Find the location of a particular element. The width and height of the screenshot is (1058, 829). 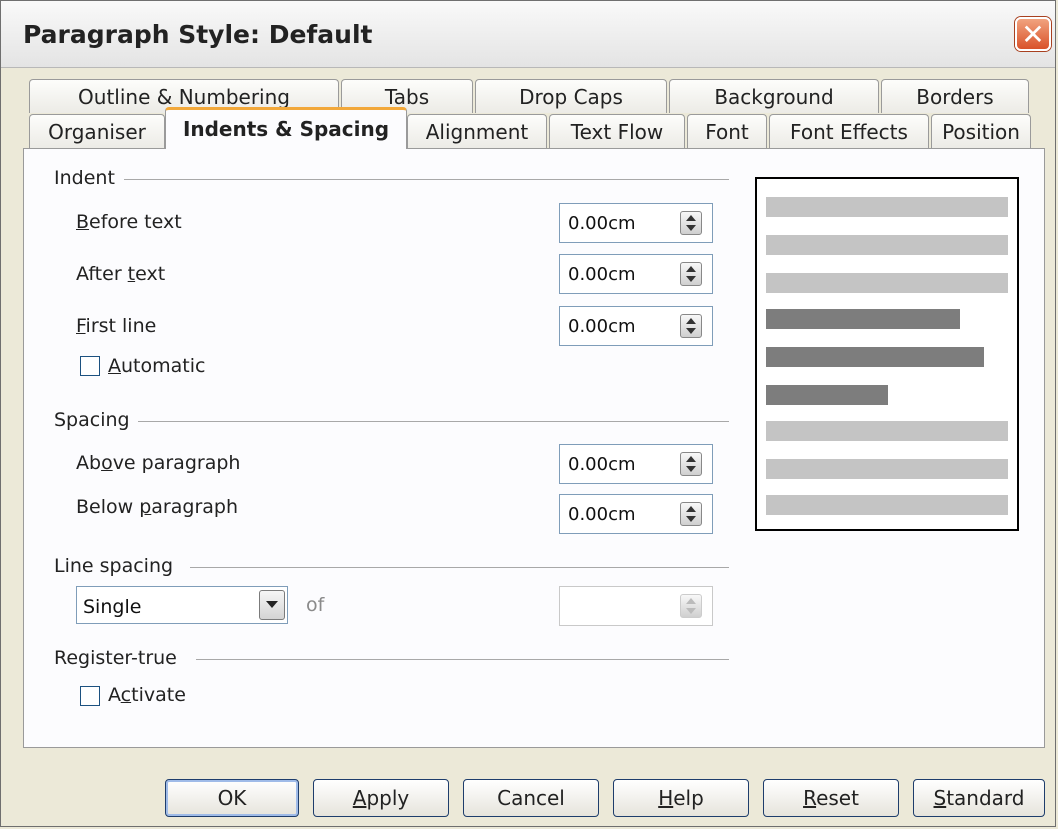

tab-text-flow: Text Flow is located at coordinates (617, 131).